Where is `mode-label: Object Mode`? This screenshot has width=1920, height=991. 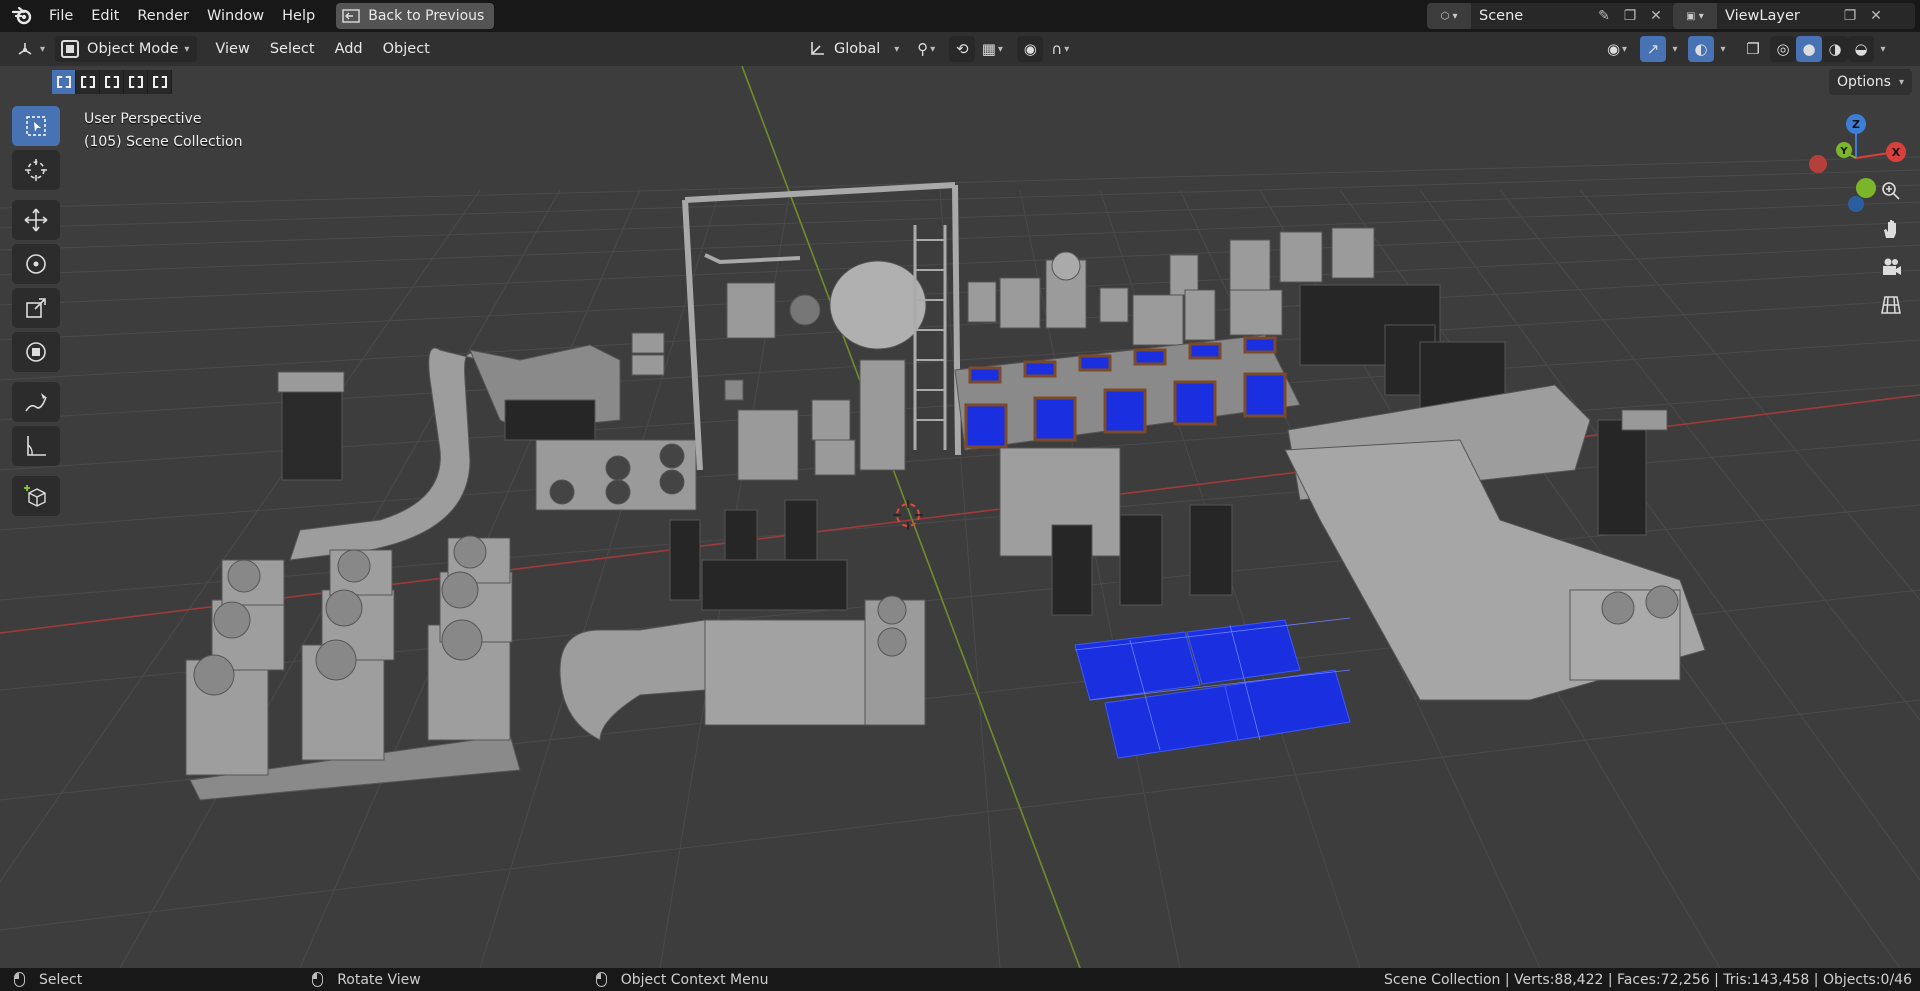 mode-label: Object Mode is located at coordinates (133, 49).